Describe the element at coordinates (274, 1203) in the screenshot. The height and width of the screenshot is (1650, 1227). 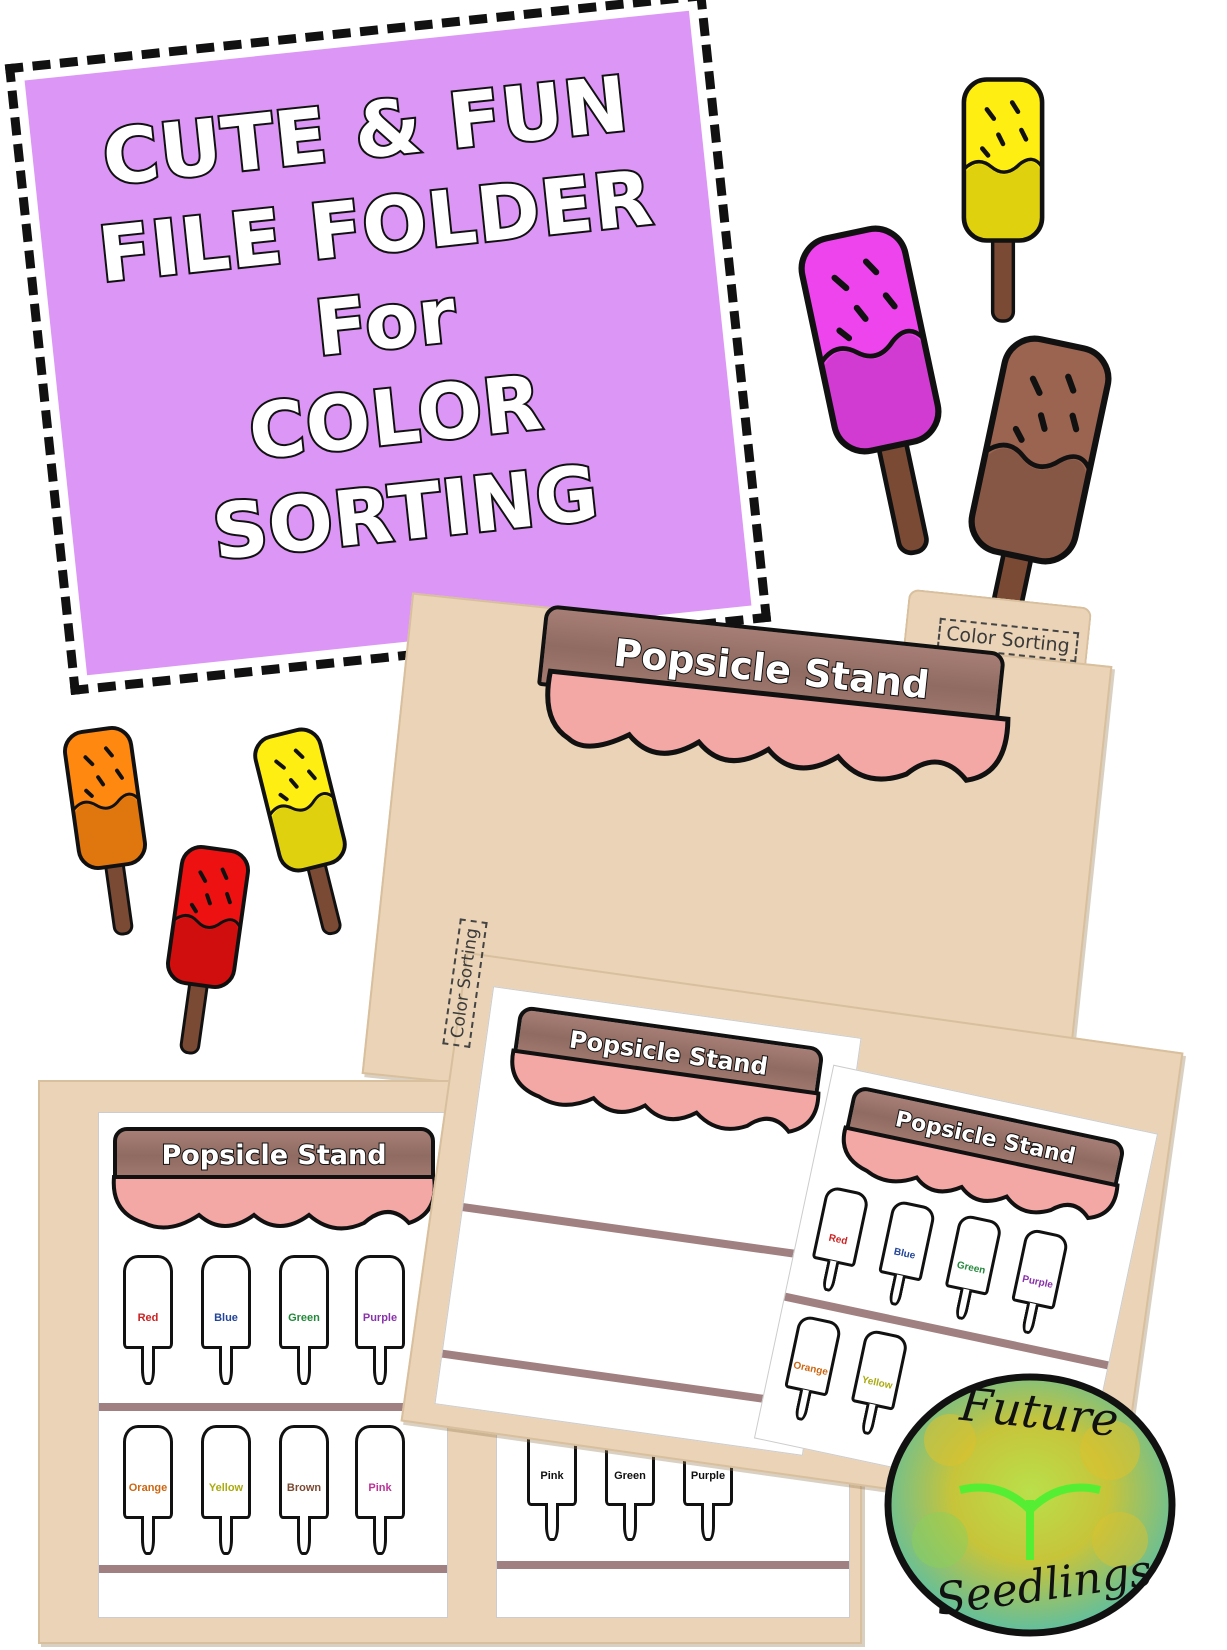
I see `worksheet-left-awning` at that location.